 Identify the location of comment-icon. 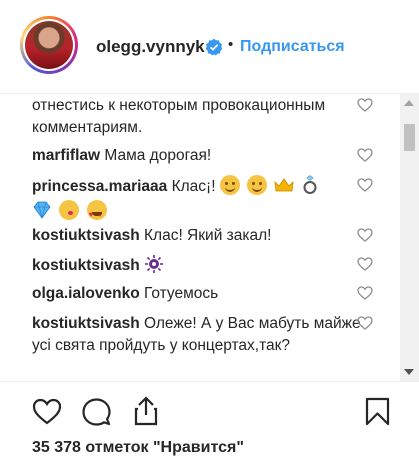
(96, 415).